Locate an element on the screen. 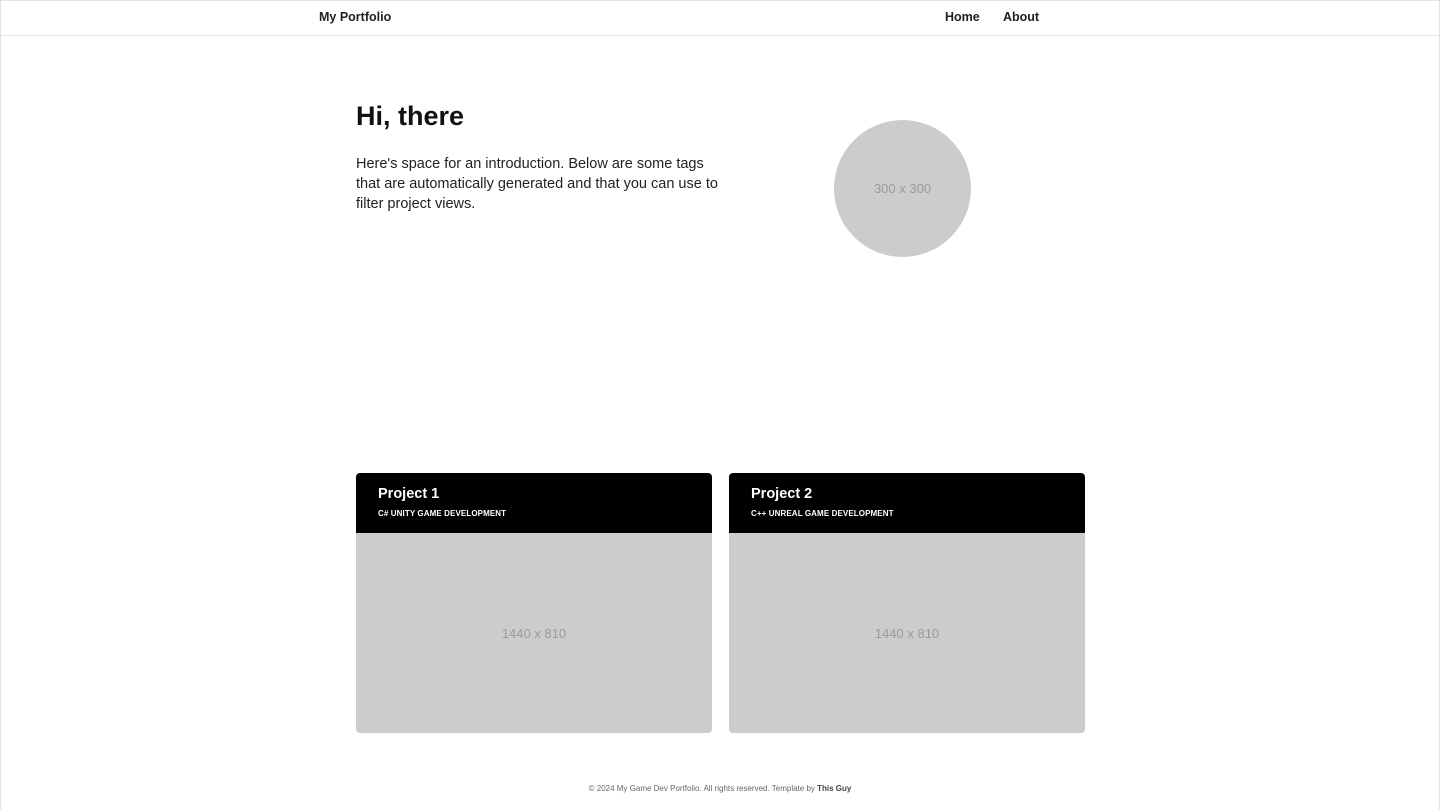 The width and height of the screenshot is (1440, 810). avatar-placeholder-label: 300 x 300 is located at coordinates (902, 188).